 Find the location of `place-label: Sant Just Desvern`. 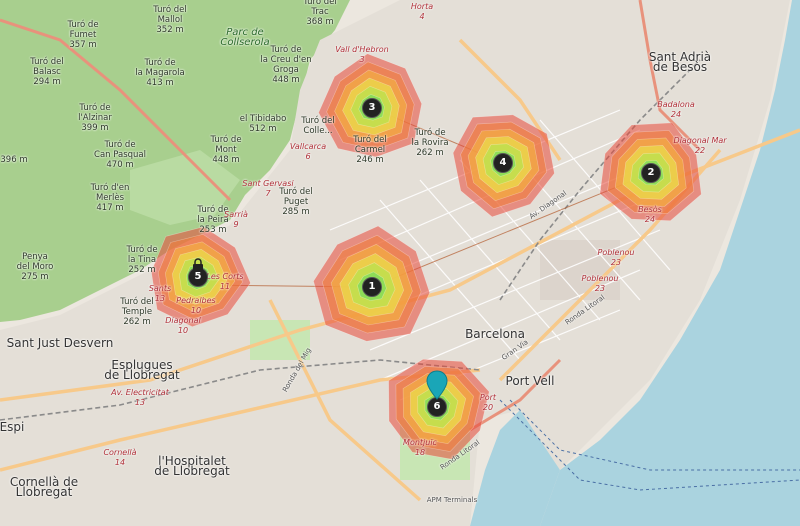

place-label: Sant Just Desvern is located at coordinates (60, 343).